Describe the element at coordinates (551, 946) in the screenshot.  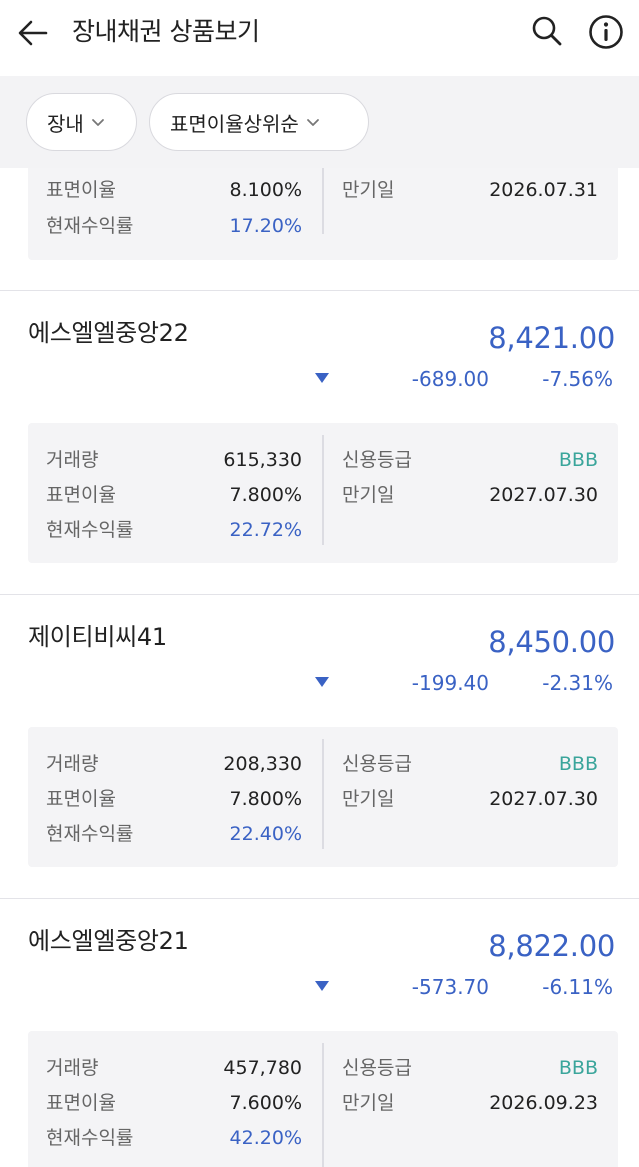
I see `bond-price: 8,822.00` at that location.